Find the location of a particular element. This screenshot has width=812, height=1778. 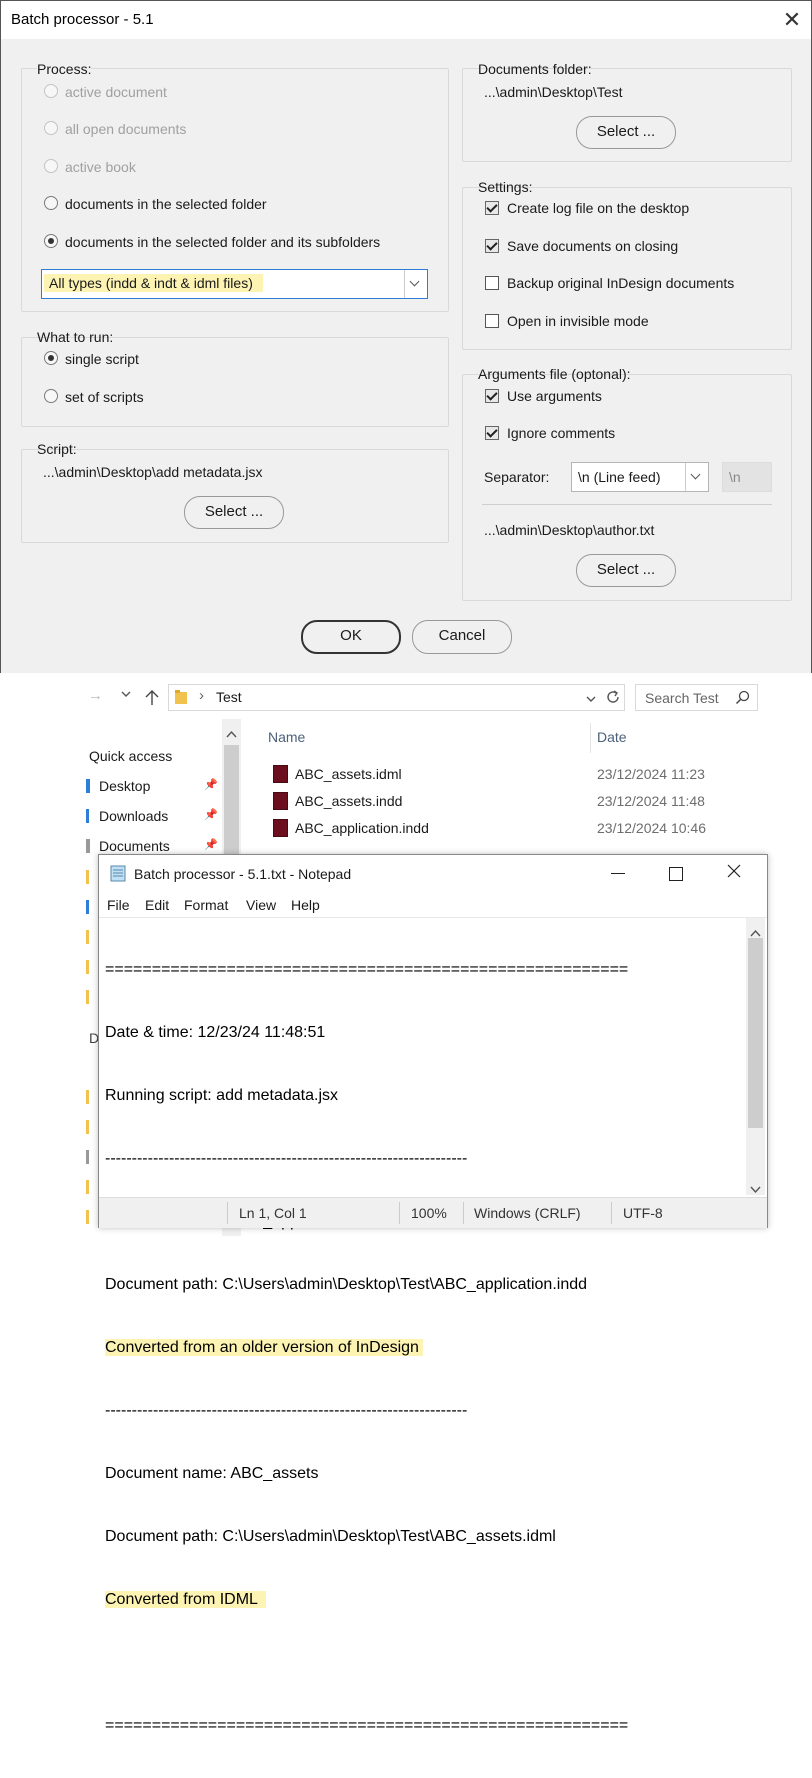

file-row: ABC_assets.indd 23/12/2024 11:48 is located at coordinates (512, 802).